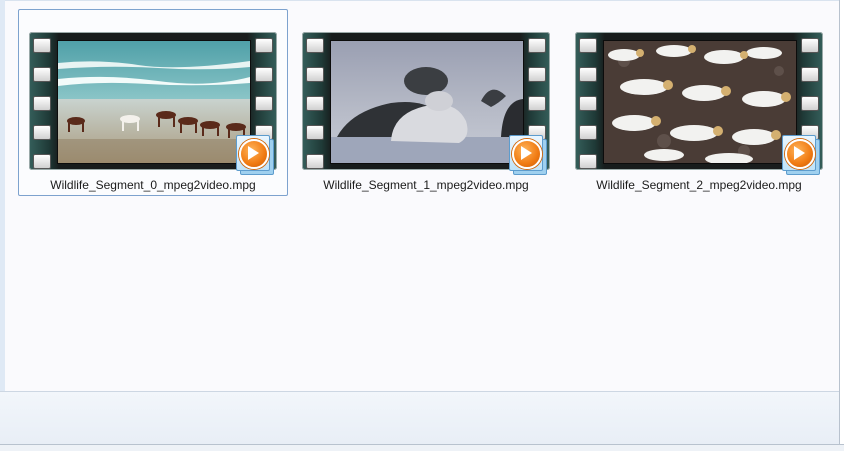 This screenshot has width=844, height=451. I want to click on file-name-label: Wildlife_Segment_1_mpeg2video.mpg, so click(426, 185).